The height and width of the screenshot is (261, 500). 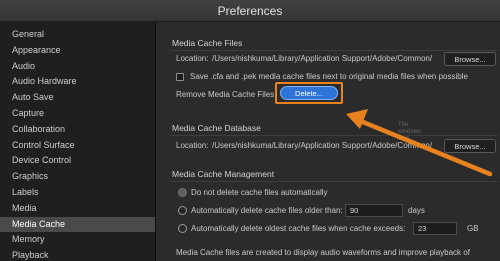 I want to click on window-title: Preferences, so click(x=250, y=10).